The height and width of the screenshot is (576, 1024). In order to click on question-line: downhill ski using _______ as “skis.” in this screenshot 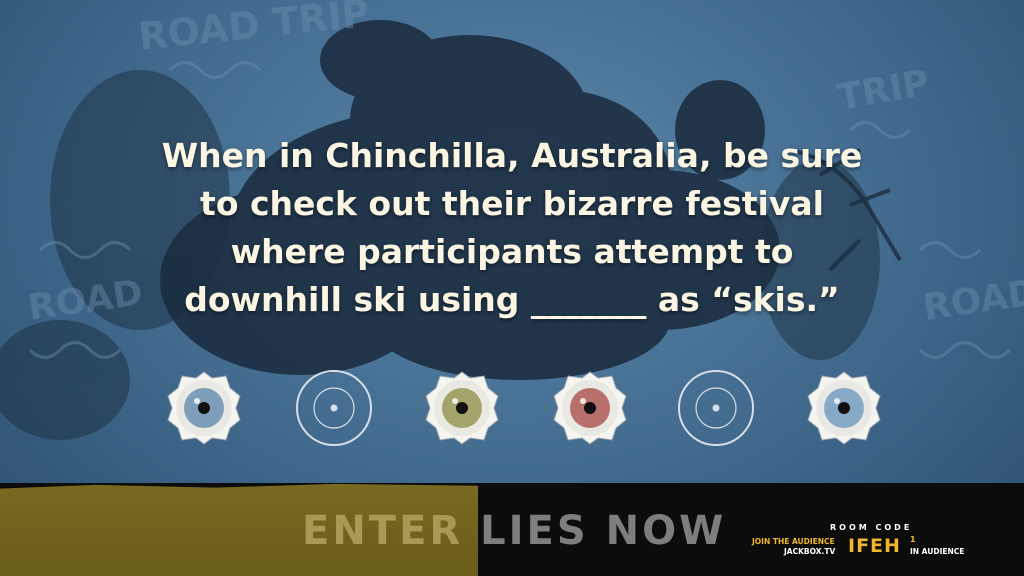, I will do `click(512, 299)`.